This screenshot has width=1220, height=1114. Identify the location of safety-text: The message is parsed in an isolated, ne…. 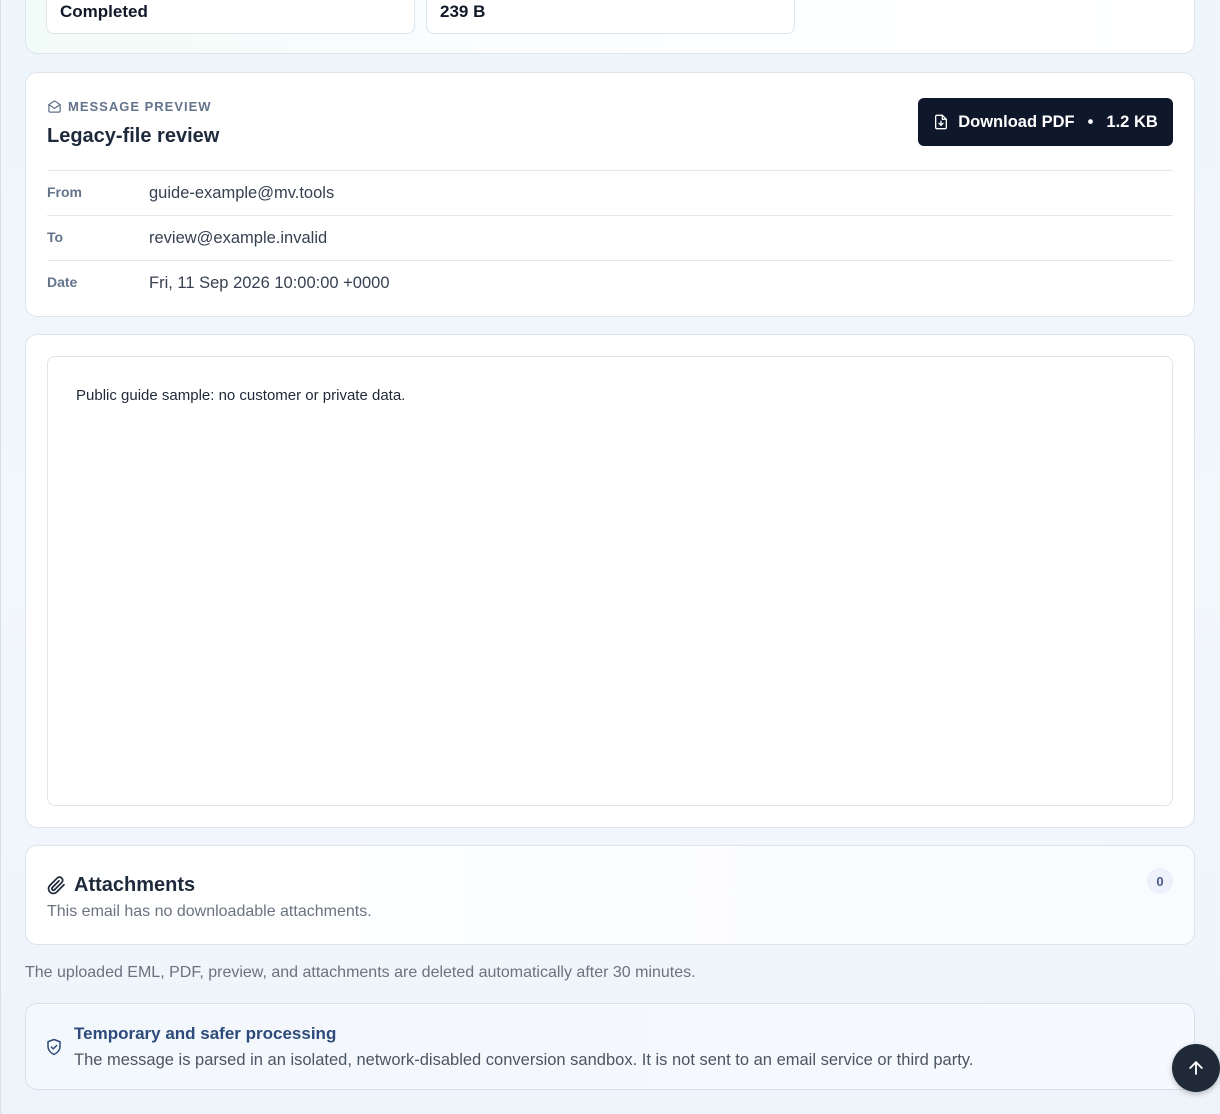
(524, 1060).